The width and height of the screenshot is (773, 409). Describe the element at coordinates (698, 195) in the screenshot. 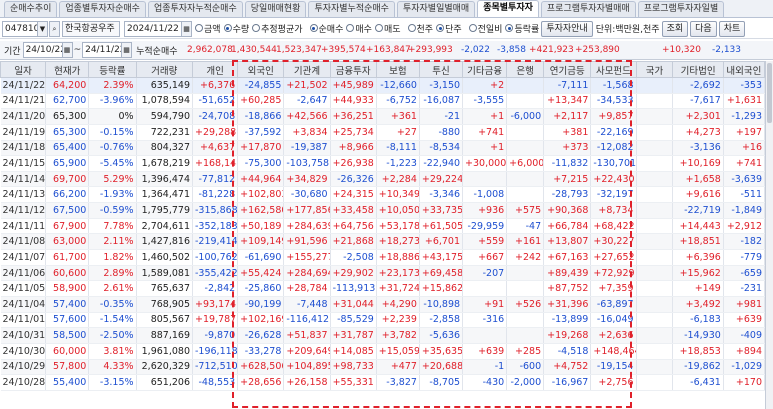

I see `cell-기타법인: +9,616` at that location.